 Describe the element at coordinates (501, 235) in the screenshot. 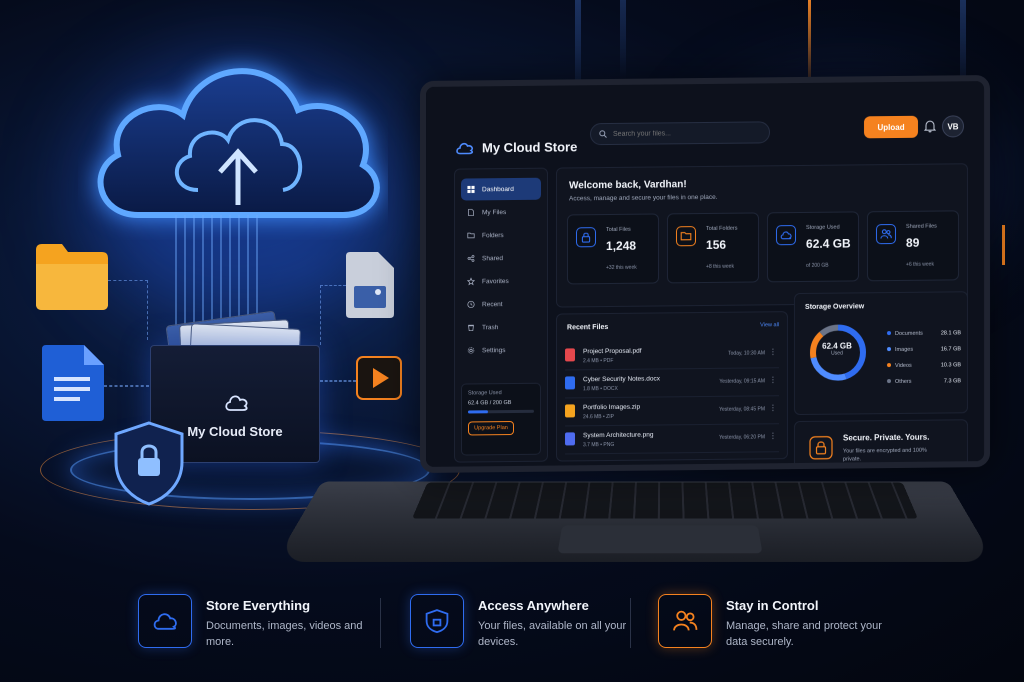

I see `sidebar-item-folders: Folders` at that location.